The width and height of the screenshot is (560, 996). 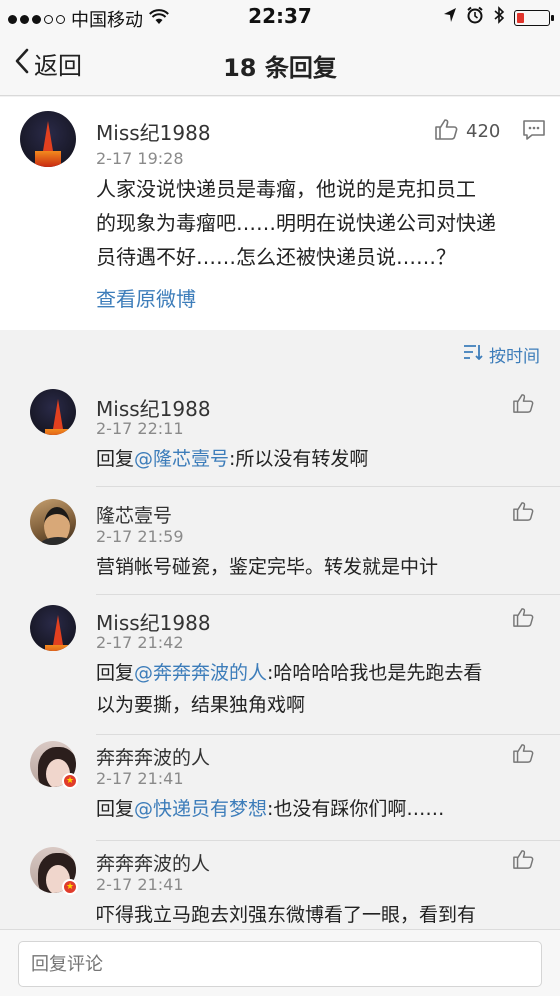 I want to click on reply-text-line-2: 以为要撕，结果独角戏啊, so click(x=201, y=705).